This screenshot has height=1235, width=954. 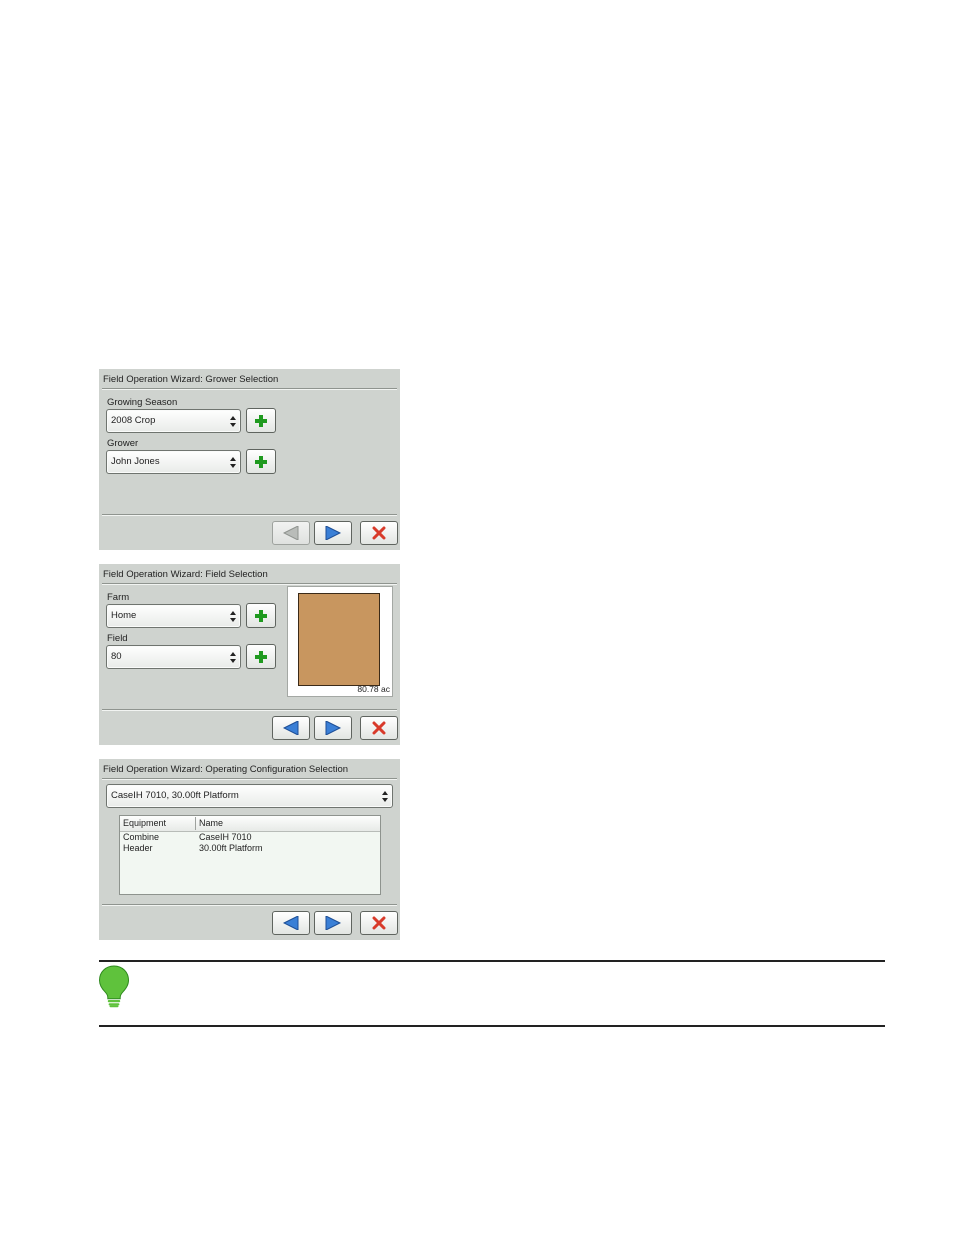 I want to click on field-boundary-preview: 80.78 ac, so click(x=340, y=641).